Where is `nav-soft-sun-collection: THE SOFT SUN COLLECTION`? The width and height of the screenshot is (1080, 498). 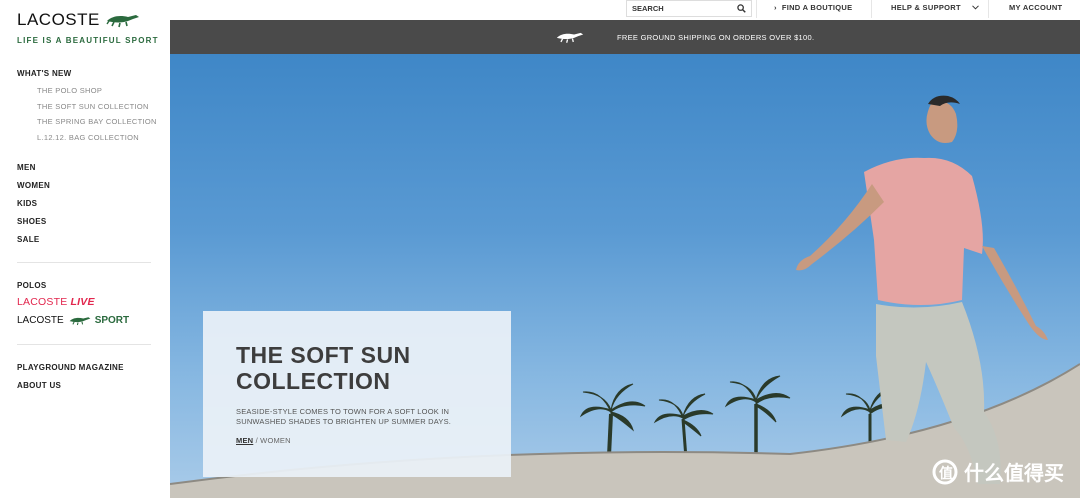
nav-soft-sun-collection: THE SOFT SUN COLLECTION is located at coordinates (93, 106).